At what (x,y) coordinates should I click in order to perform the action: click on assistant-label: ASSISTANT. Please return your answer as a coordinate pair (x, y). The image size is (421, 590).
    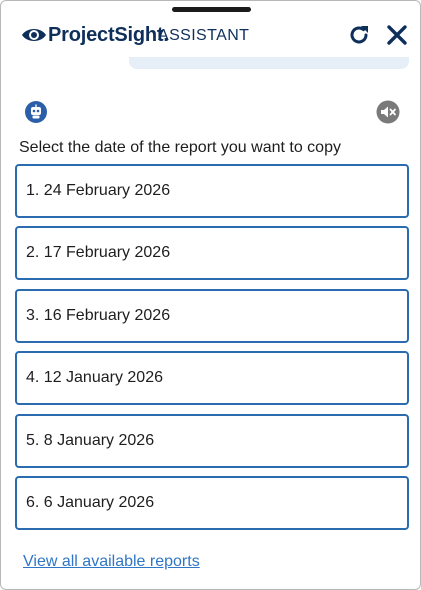
    Looking at the image, I should click on (204, 35).